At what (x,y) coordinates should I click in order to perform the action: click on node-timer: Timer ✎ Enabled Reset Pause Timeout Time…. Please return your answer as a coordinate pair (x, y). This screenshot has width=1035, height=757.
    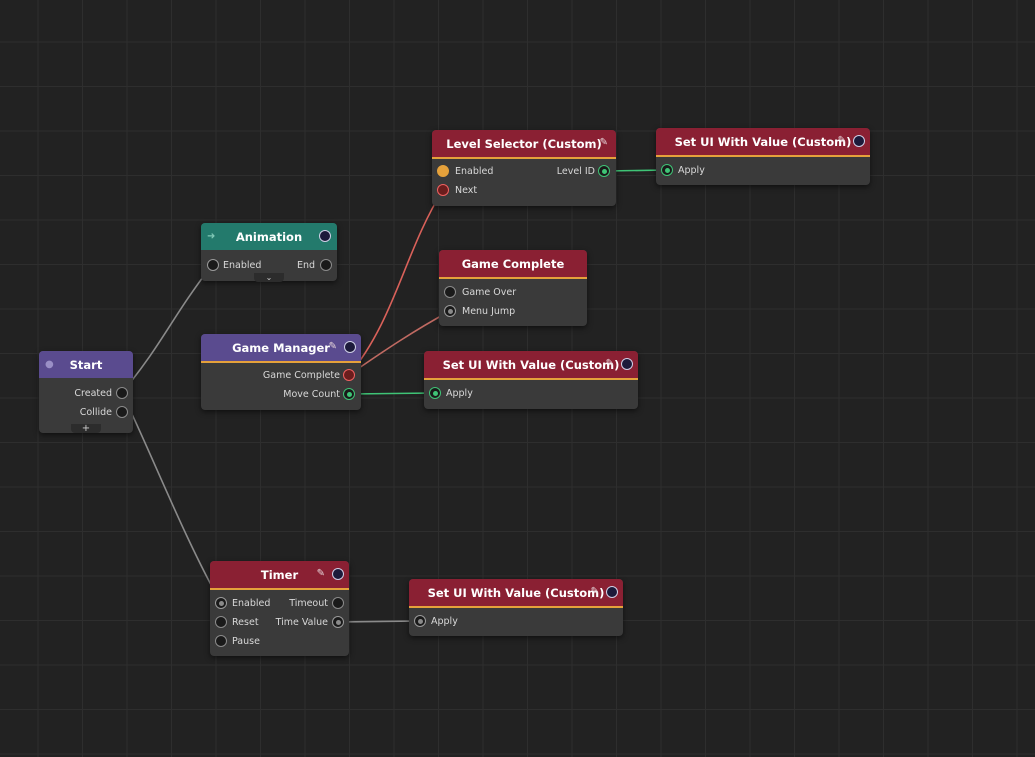
    Looking at the image, I should click on (279, 608).